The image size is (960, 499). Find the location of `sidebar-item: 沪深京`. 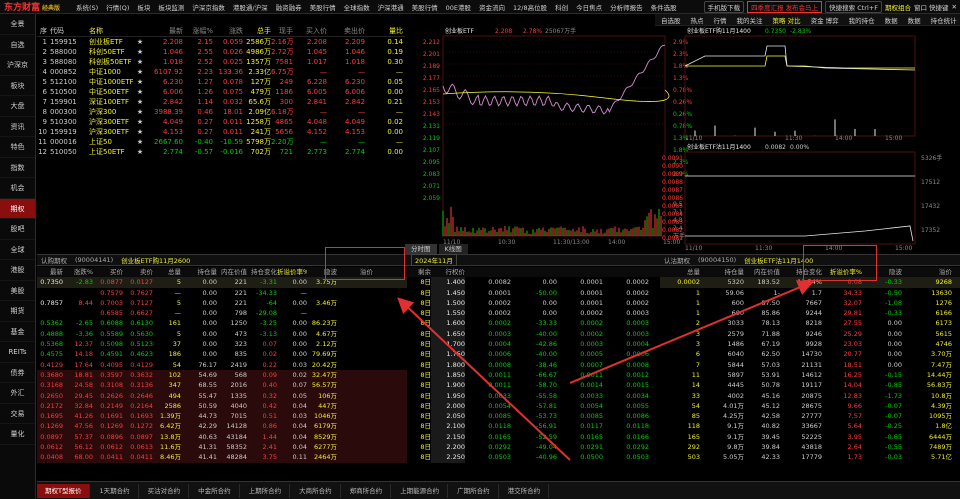

sidebar-item: 沪深京 is located at coordinates (17, 65).